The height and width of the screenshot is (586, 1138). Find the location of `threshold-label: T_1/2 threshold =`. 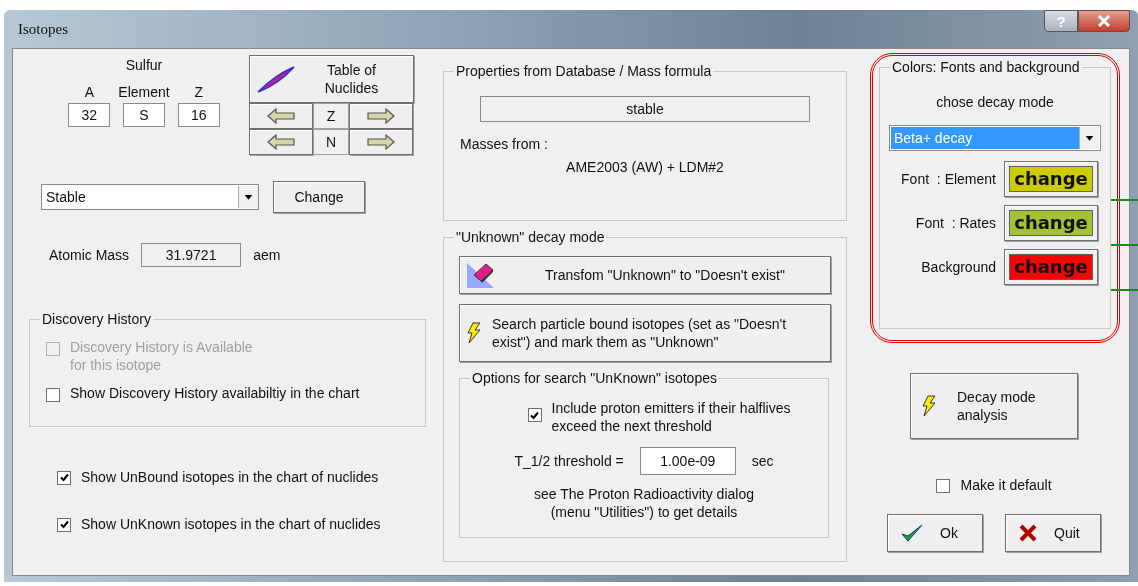

threshold-label: T_1/2 threshold = is located at coordinates (569, 461).